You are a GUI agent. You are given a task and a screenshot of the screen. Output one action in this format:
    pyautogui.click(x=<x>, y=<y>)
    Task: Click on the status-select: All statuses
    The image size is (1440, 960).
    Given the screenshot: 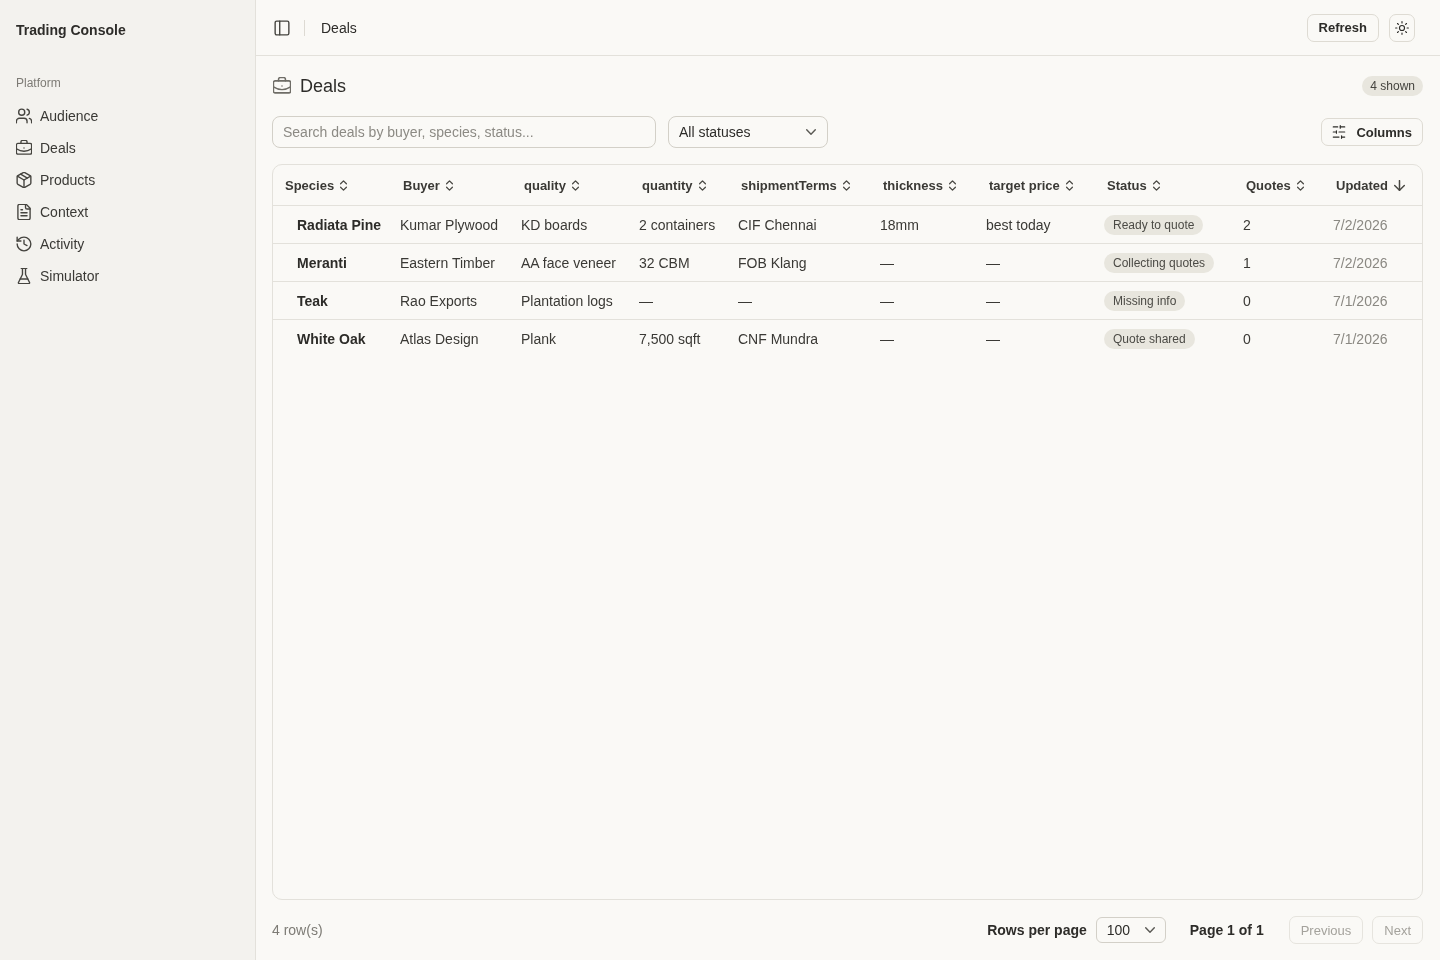 What is the action you would take?
    pyautogui.click(x=748, y=132)
    